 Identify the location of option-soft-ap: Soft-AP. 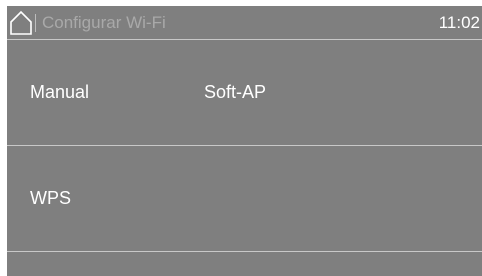
(235, 92).